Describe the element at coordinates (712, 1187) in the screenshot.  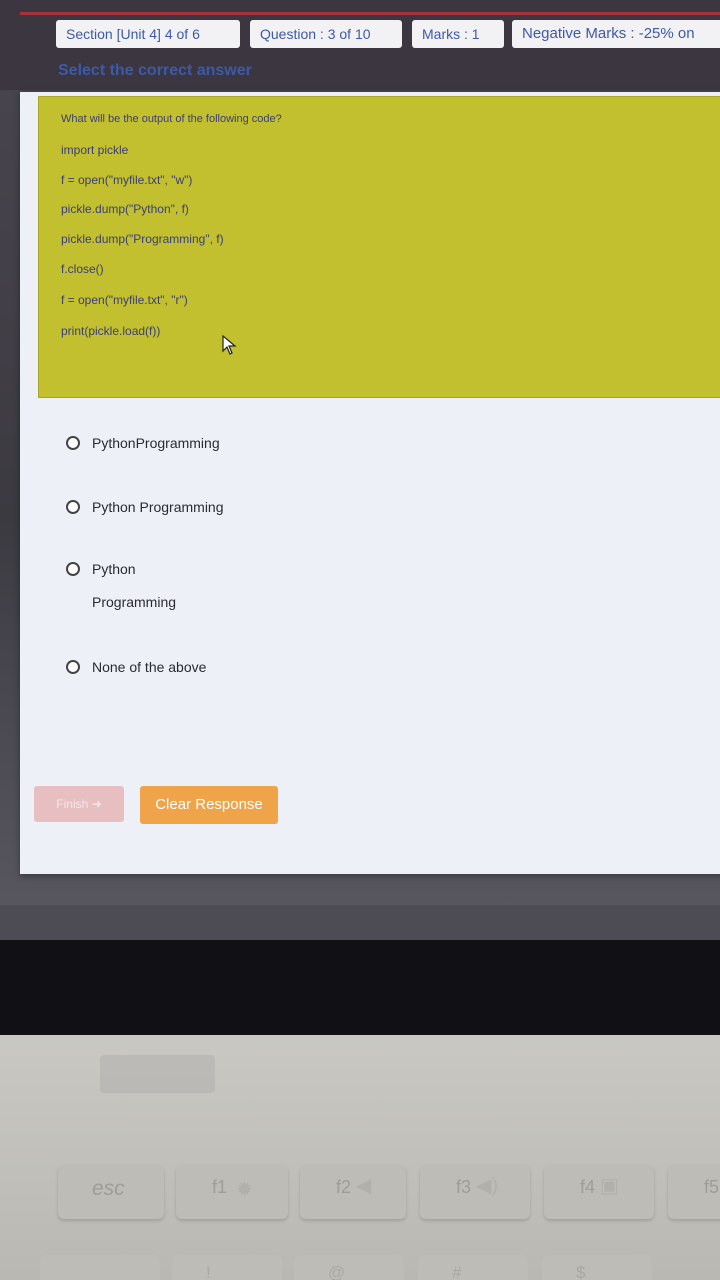
I see `f5-key-label: f5` at that location.